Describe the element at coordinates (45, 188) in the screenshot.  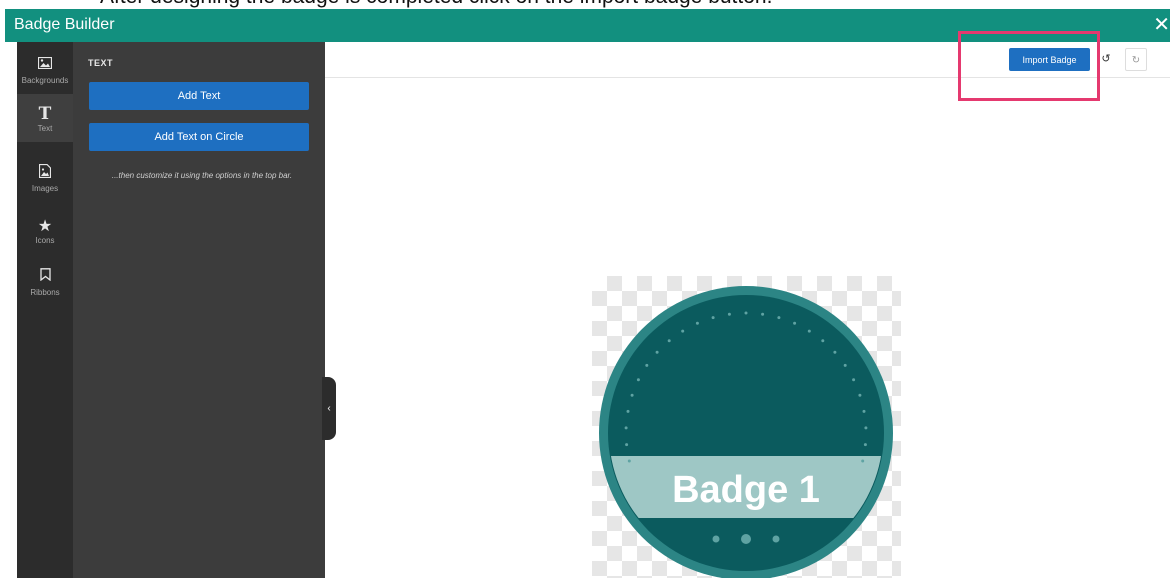
I see `sidebar-item-label: Images` at that location.